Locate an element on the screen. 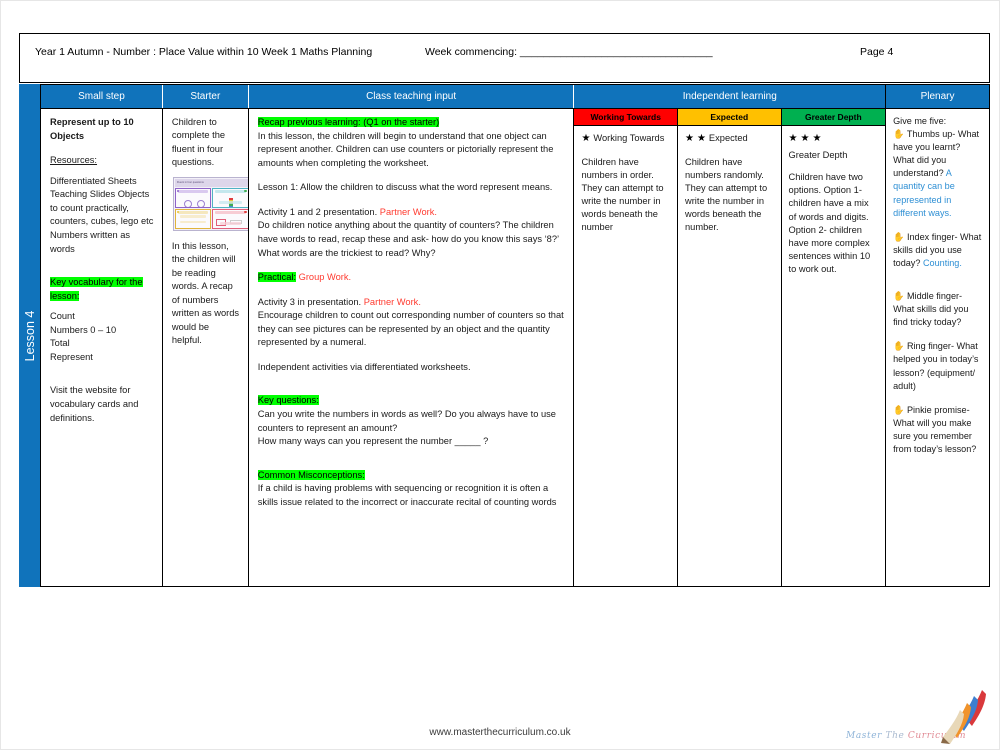  brand-word-the: The is located at coordinates (895, 736).